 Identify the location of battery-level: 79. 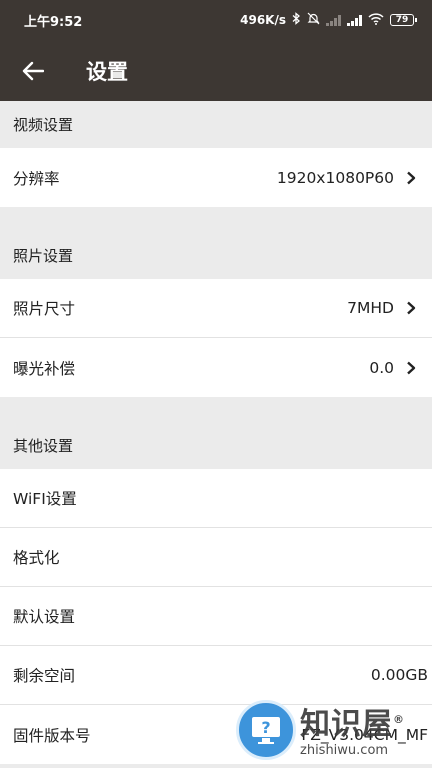
(402, 20).